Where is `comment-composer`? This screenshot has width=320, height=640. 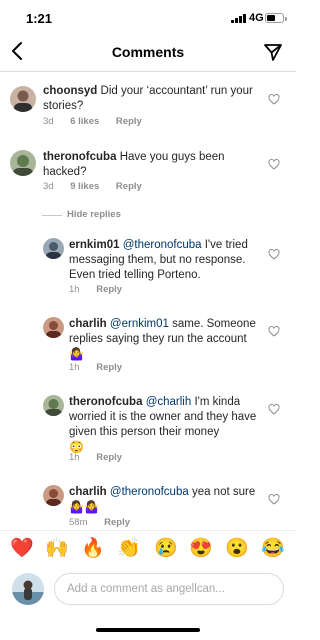
comment-composer is located at coordinates (148, 590).